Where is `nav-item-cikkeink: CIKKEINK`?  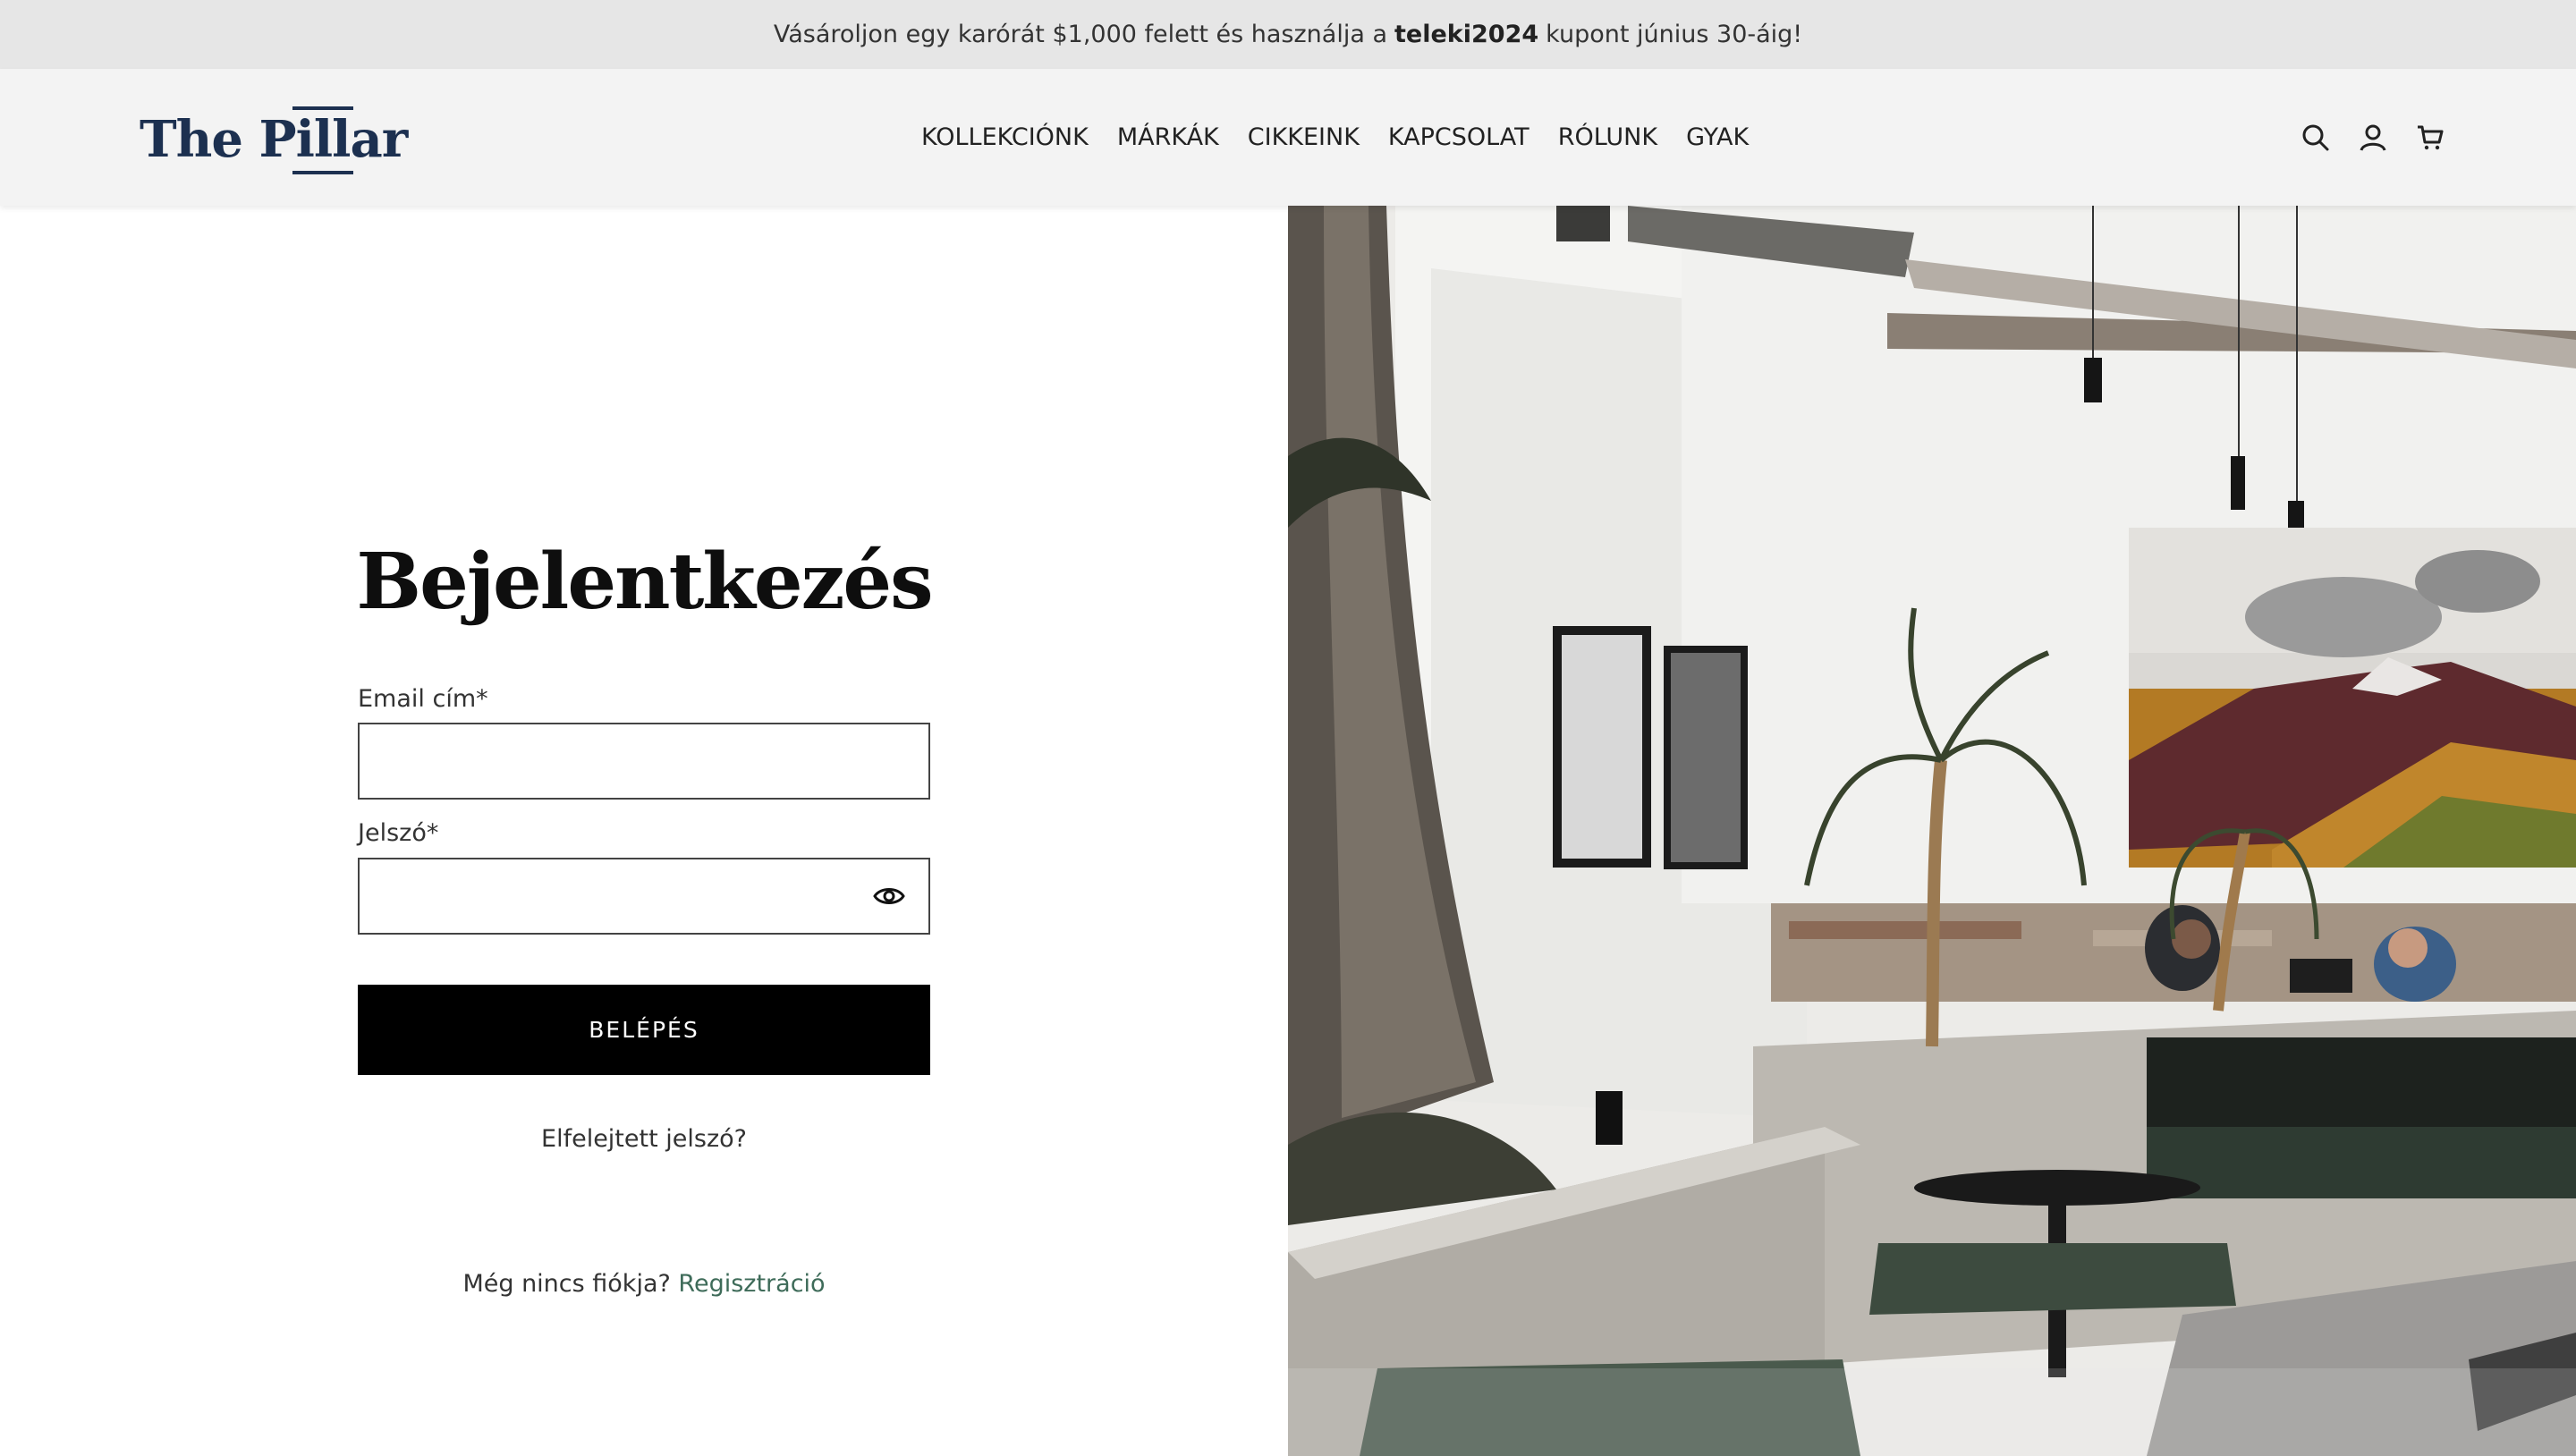 nav-item-cikkeink: CIKKEINK is located at coordinates (1304, 137).